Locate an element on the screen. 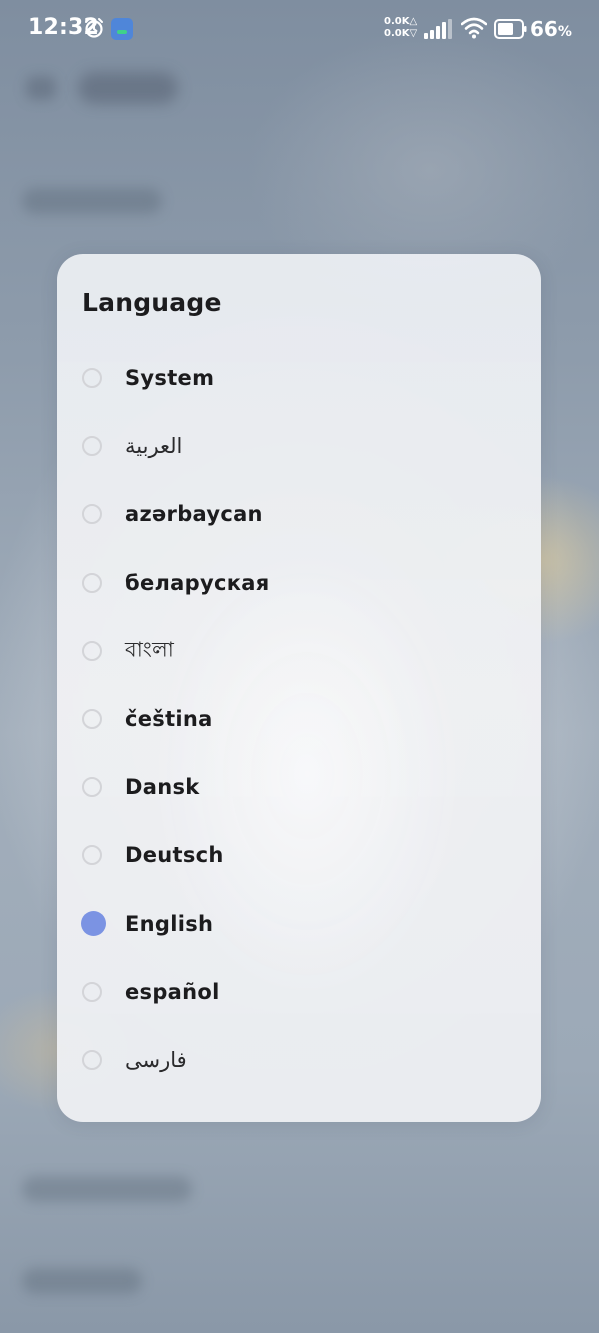 This screenshot has height=1333, width=599. language-label: فارسی is located at coordinates (156, 1059).